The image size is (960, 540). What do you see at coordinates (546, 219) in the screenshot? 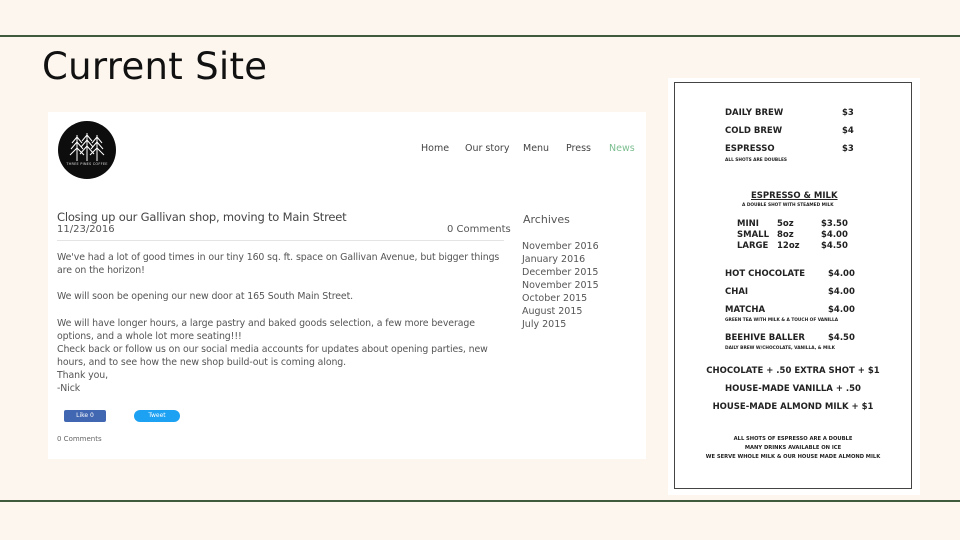
I see `archives-heading: Archives` at bounding box center [546, 219].